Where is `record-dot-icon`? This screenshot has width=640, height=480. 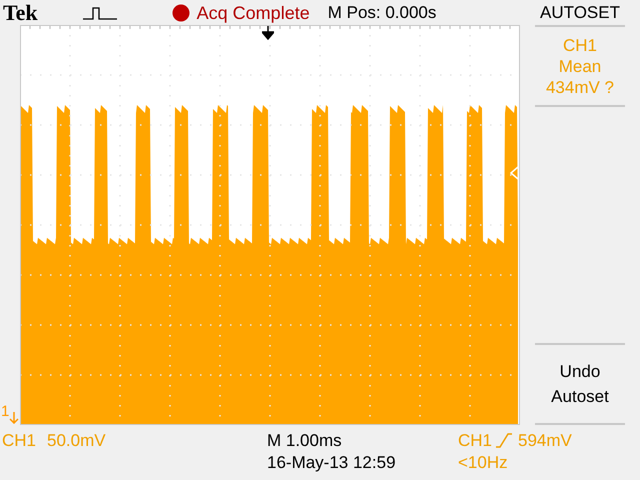 record-dot-icon is located at coordinates (181, 13).